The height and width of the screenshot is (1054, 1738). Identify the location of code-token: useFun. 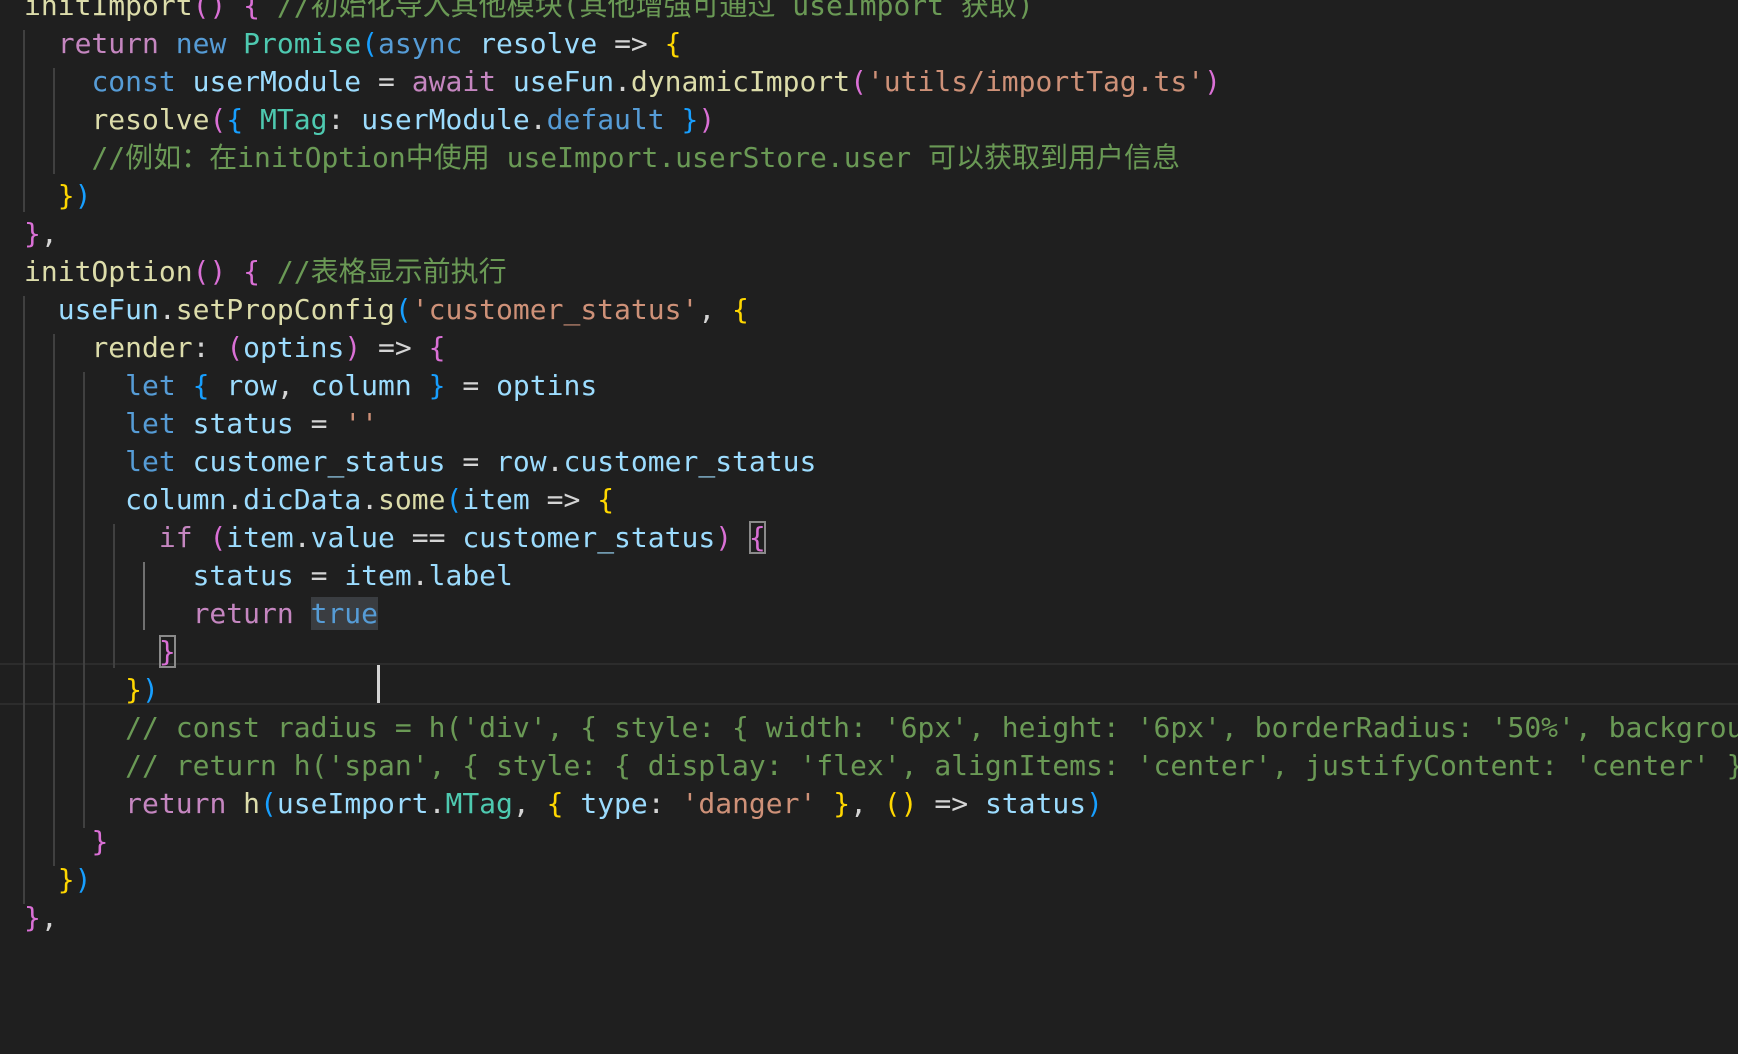
(563, 81).